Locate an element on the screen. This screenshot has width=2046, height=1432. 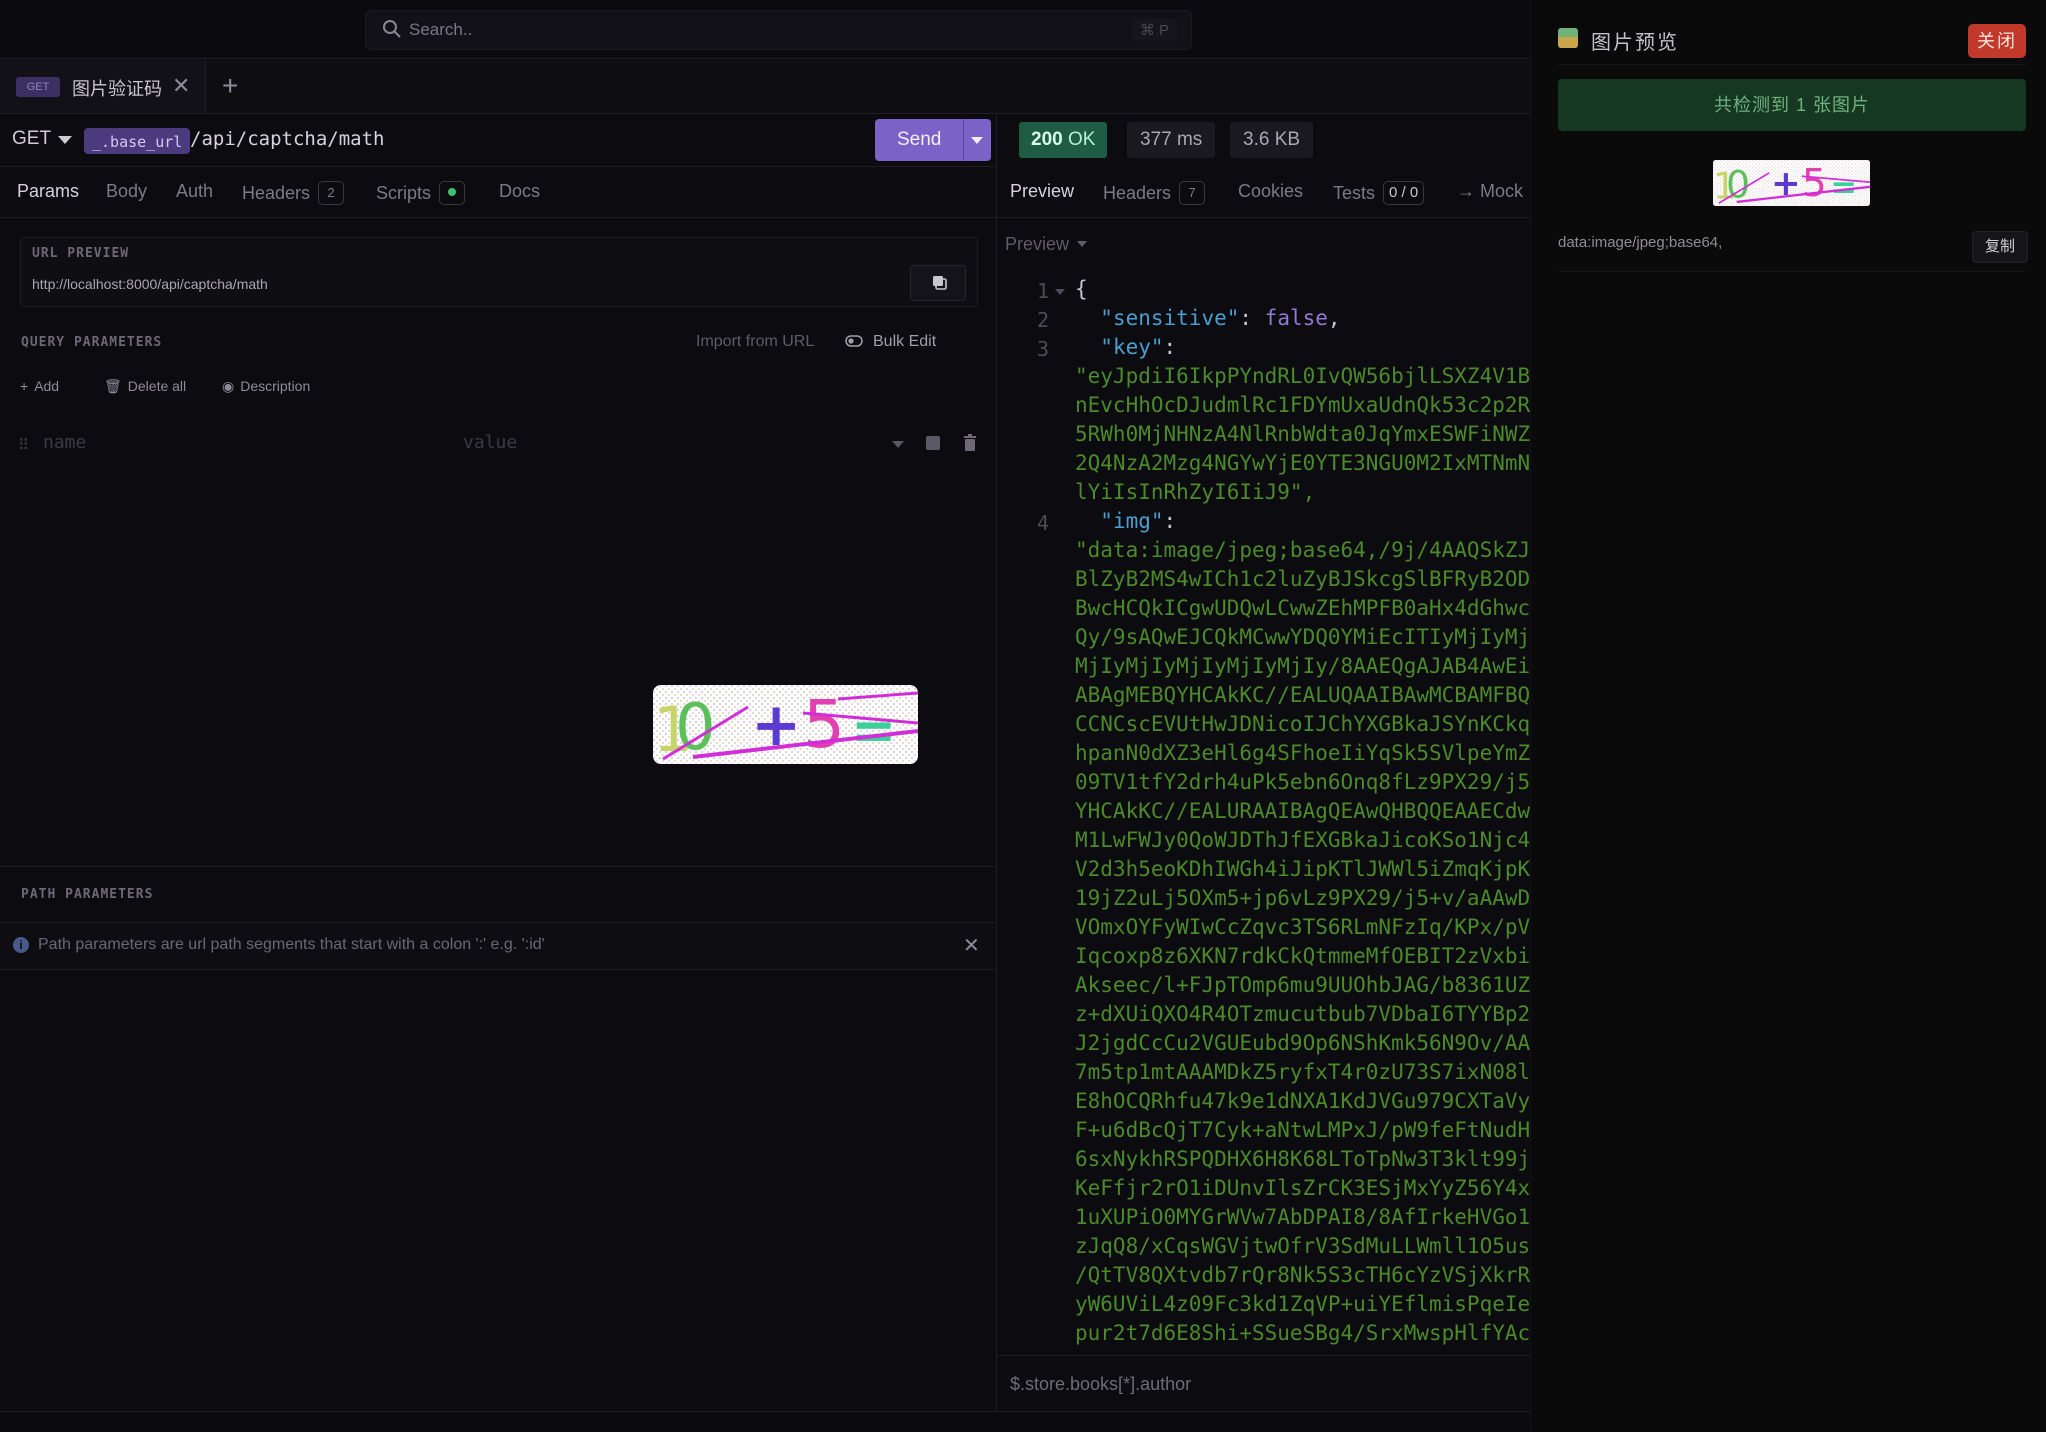
send-divider is located at coordinates (963, 140).